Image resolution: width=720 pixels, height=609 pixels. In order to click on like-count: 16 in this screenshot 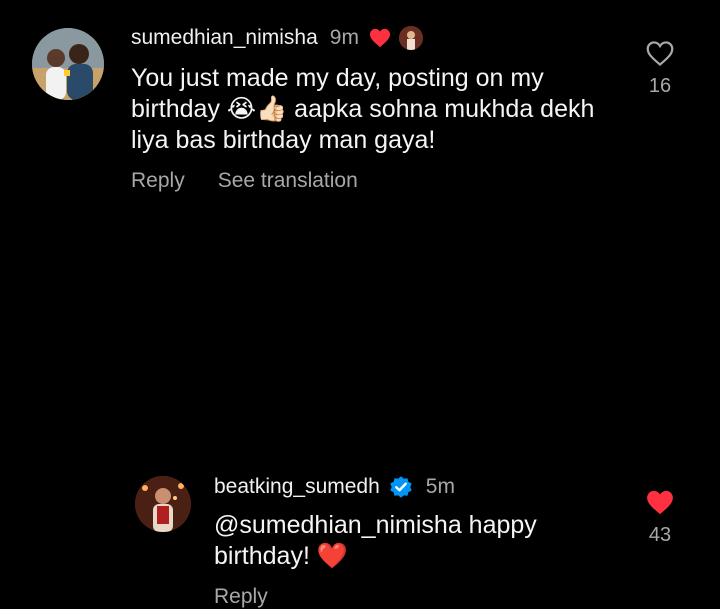, I will do `click(660, 86)`.